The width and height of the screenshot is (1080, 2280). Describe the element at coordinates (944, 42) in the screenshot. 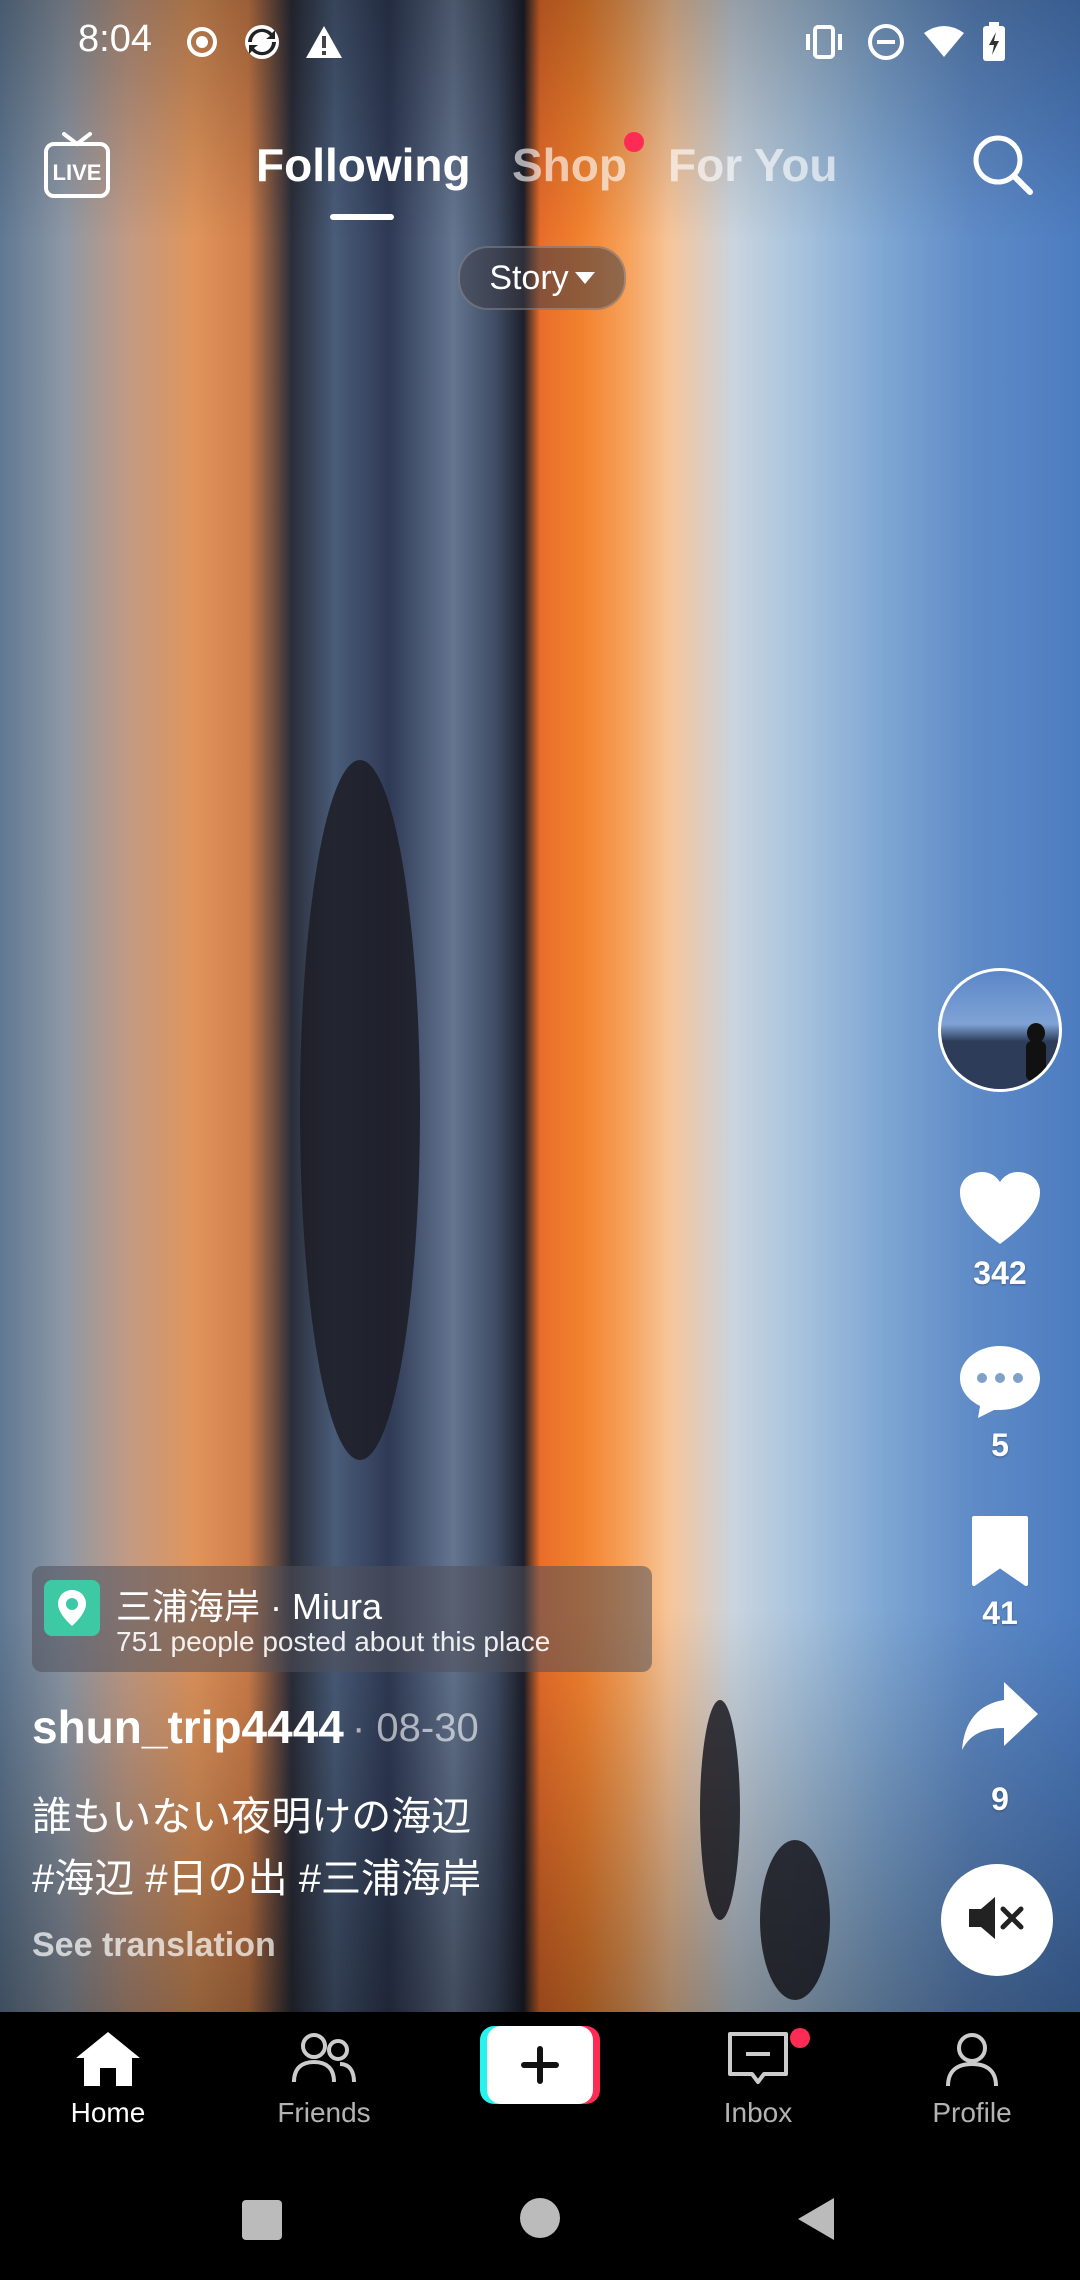

I see `wifi-icon` at that location.